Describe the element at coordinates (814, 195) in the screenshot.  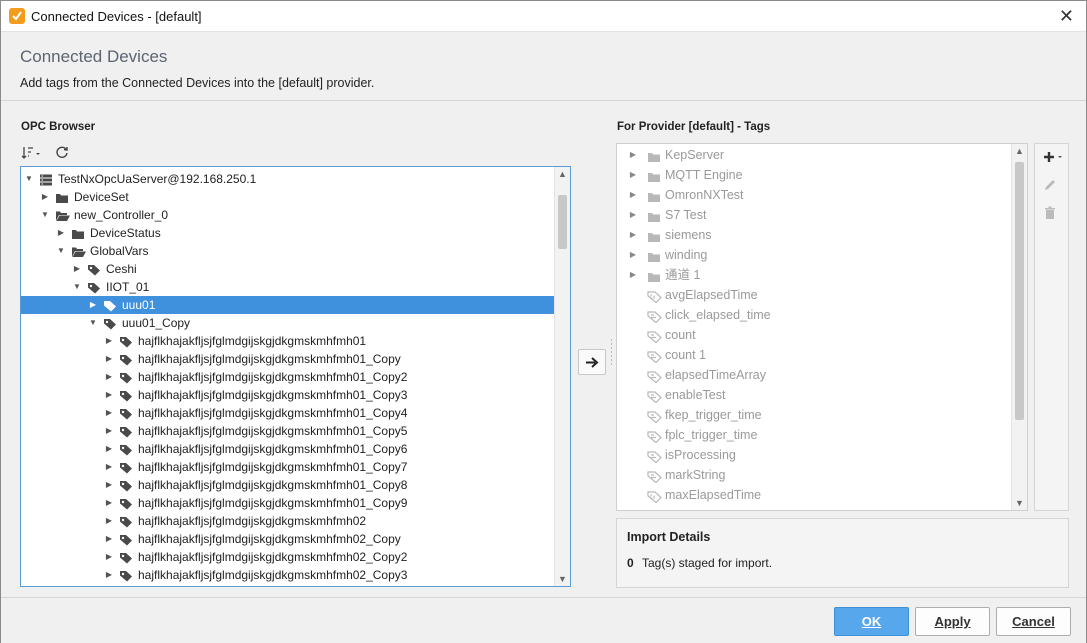
I see `provider-row: ▶ OmronNXTest` at that location.